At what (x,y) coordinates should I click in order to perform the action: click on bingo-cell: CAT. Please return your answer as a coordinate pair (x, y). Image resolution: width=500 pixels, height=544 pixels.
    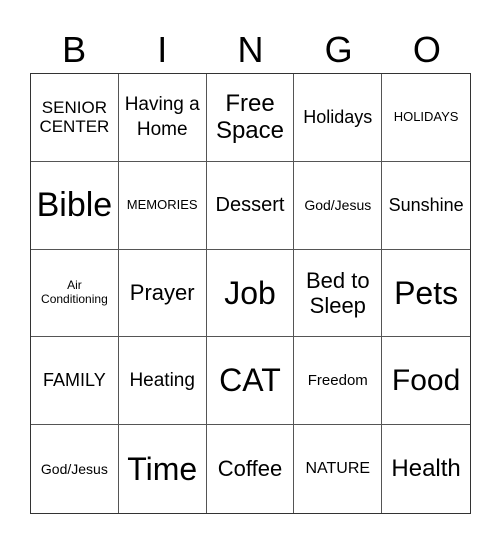
    Looking at the image, I should click on (250, 381).